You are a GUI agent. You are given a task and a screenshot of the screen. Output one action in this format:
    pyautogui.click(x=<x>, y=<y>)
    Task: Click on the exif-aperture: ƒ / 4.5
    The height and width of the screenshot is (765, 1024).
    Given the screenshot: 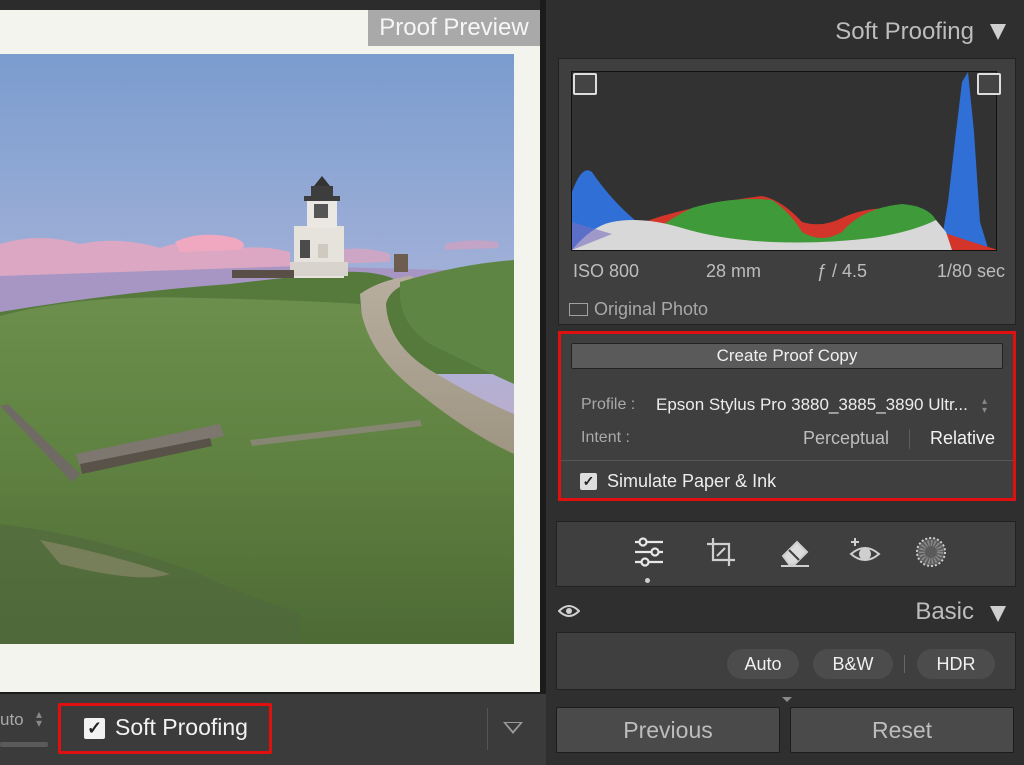 What is the action you would take?
    pyautogui.click(x=842, y=271)
    